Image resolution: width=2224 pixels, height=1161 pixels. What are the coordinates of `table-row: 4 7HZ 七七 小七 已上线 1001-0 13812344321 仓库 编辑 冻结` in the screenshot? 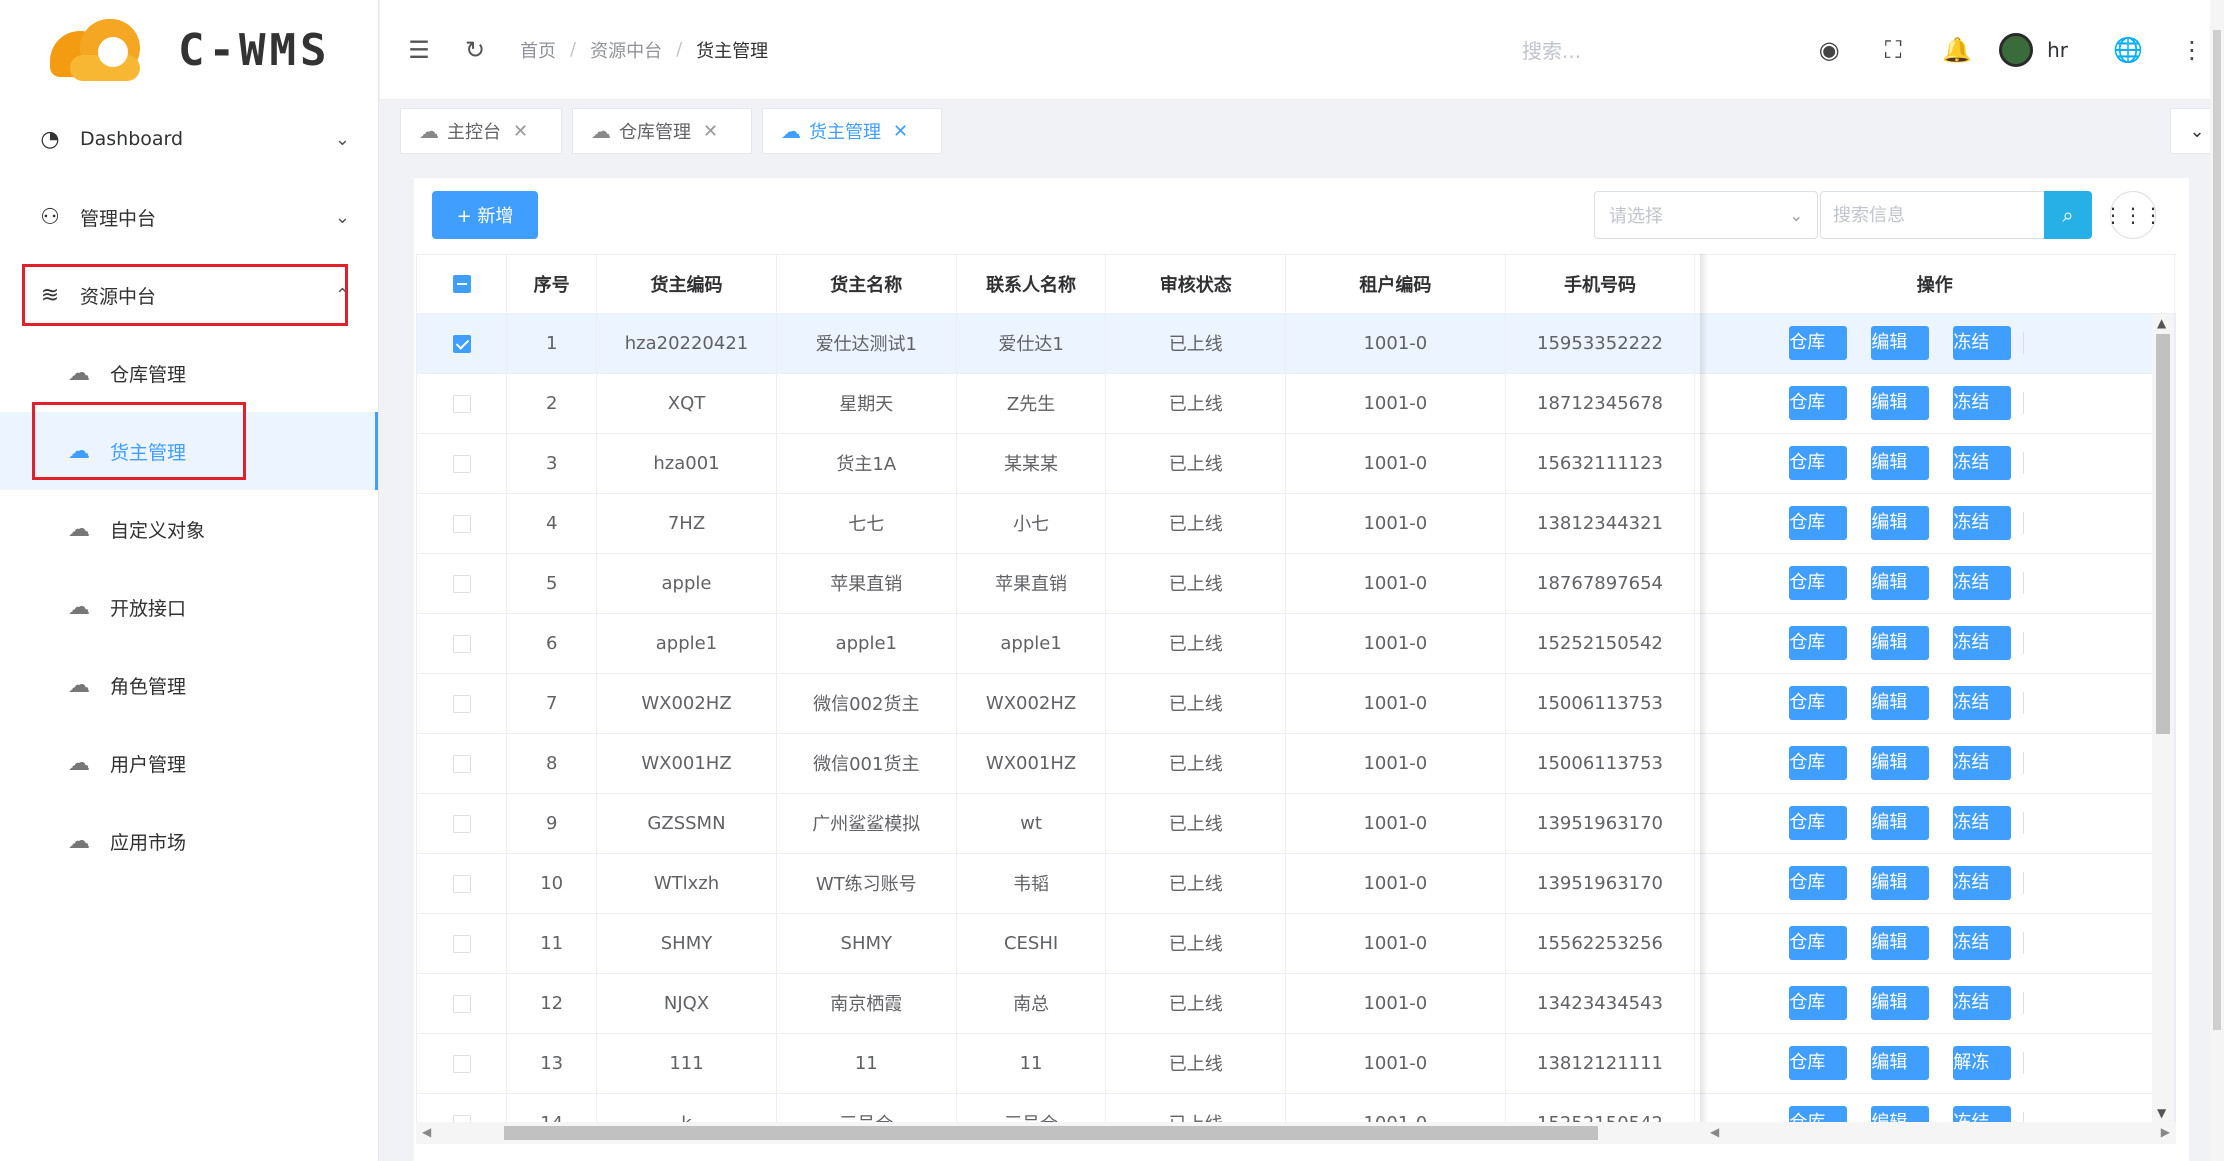 It's located at (1296, 523).